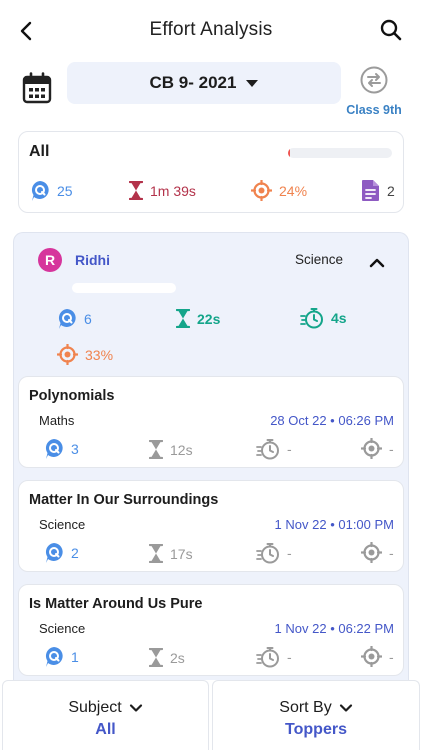 This screenshot has width=422, height=750. What do you see at coordinates (162, 190) in the screenshot?
I see `summary-time: 1m 39s` at bounding box center [162, 190].